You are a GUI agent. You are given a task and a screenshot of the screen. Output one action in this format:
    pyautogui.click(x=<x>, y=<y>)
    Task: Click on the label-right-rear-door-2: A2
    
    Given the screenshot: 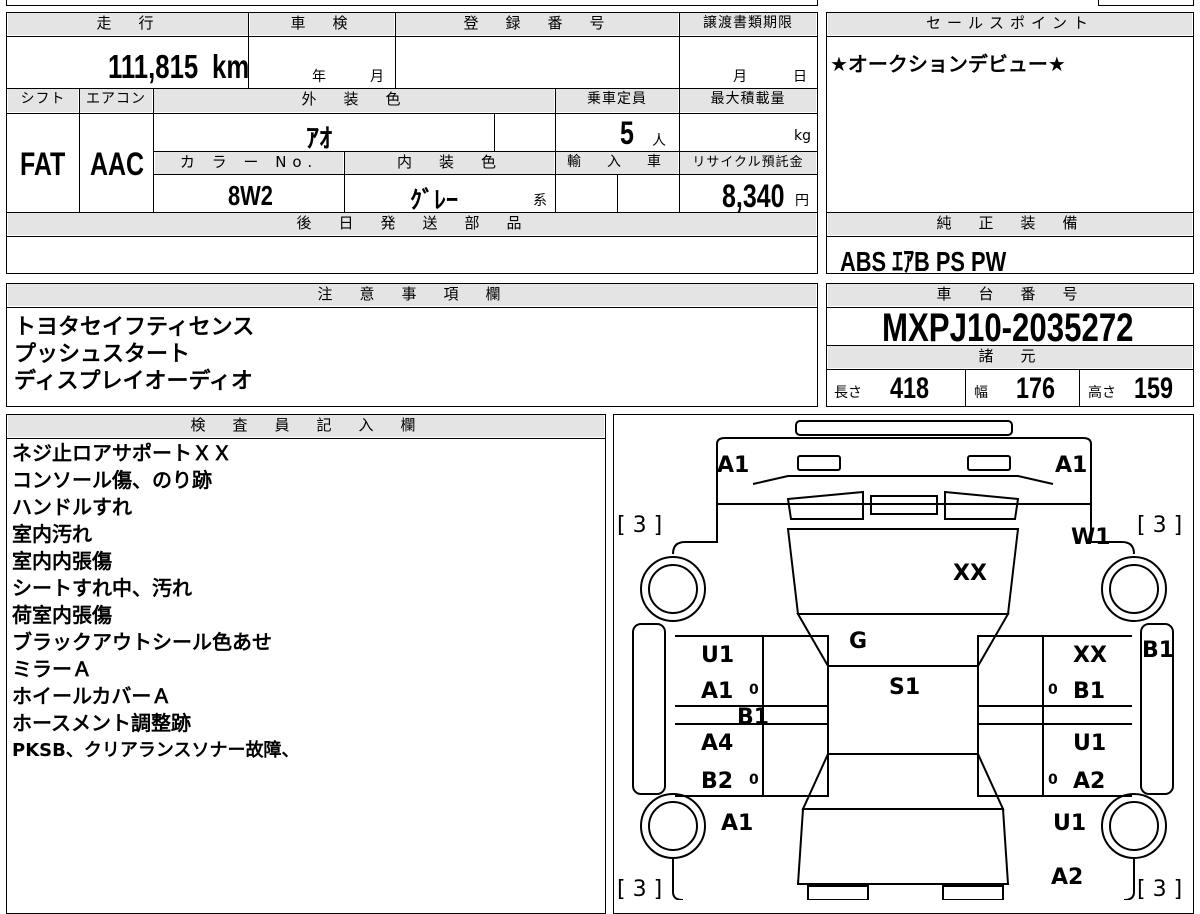 What is the action you would take?
    pyautogui.click(x=1089, y=781)
    